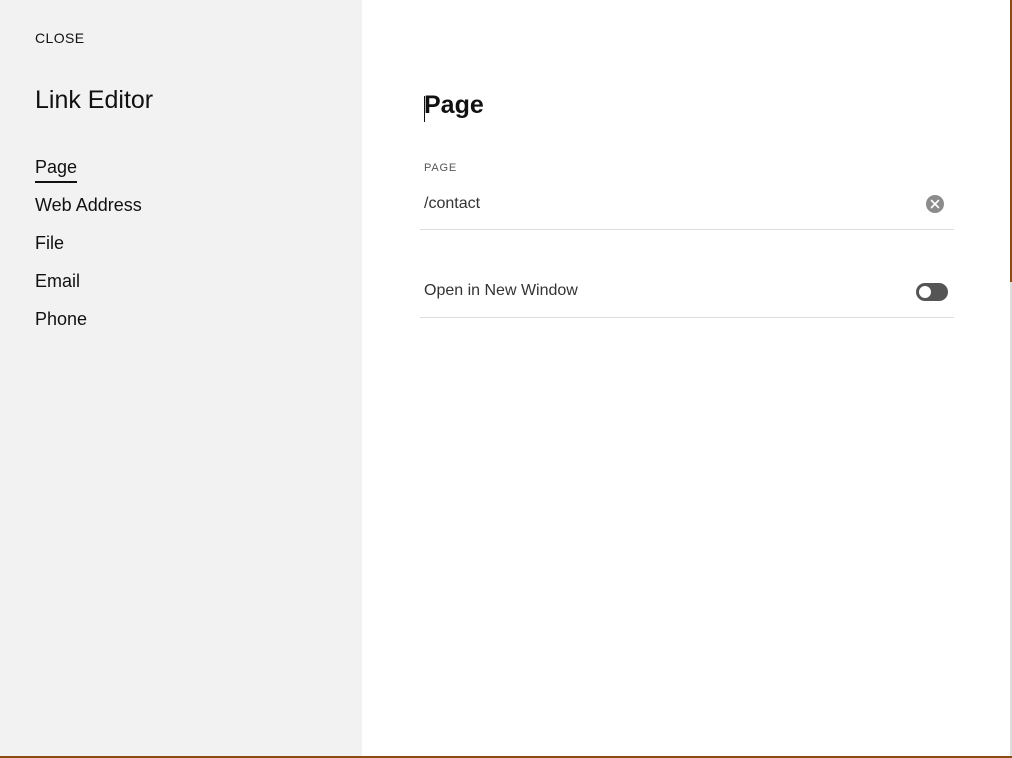  Describe the element at coordinates (440, 168) in the screenshot. I see `page-field-label: PAGE` at that location.